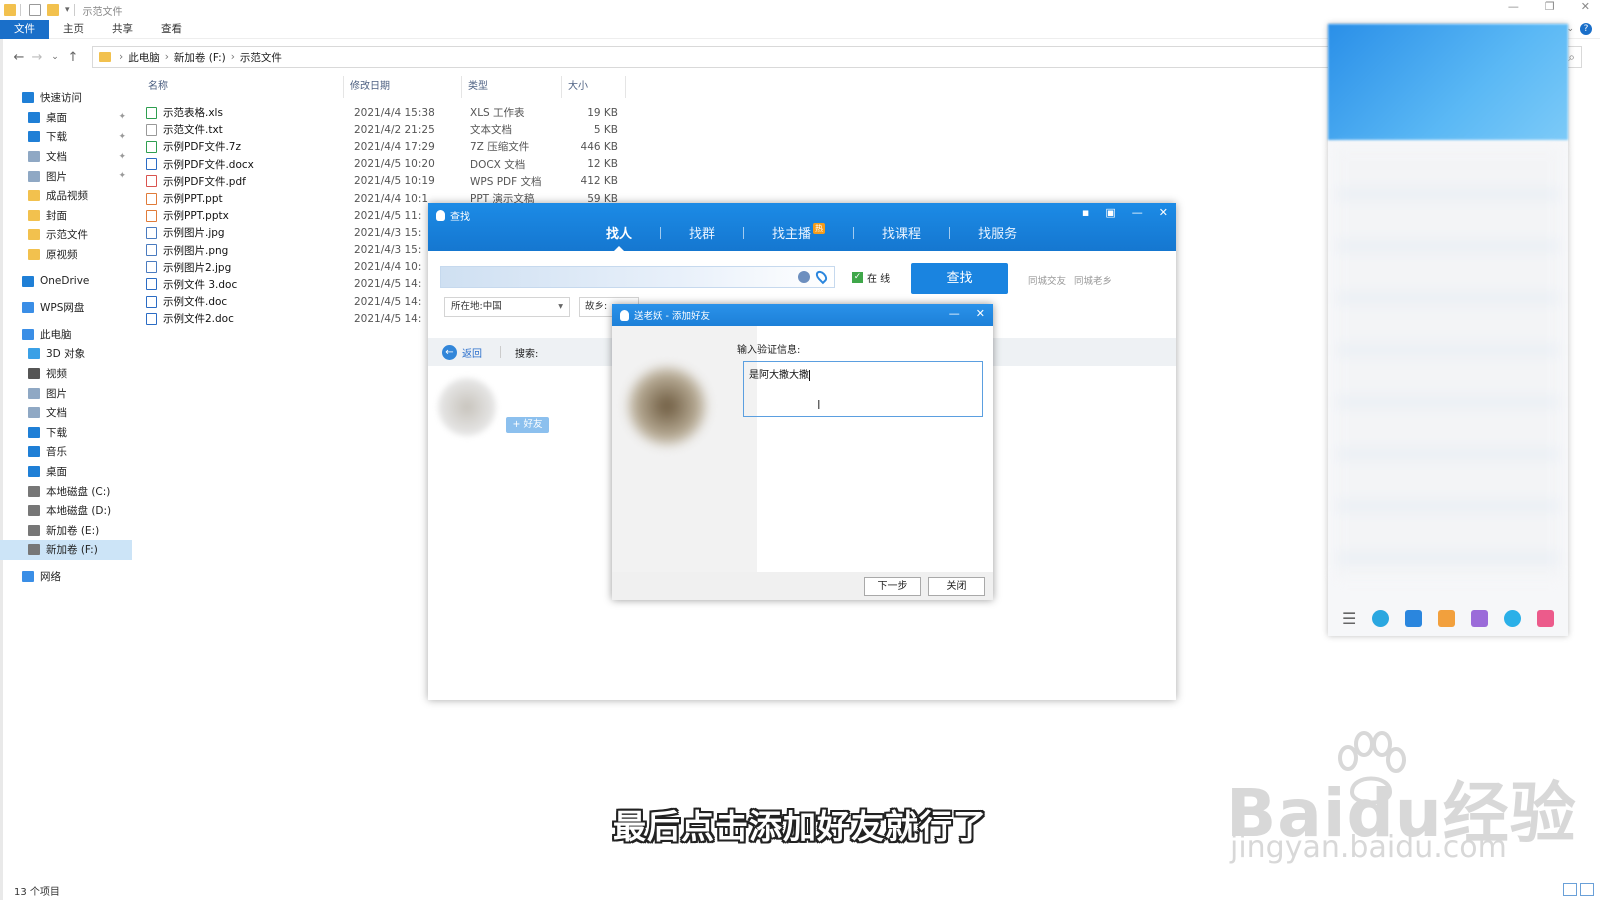 The image size is (1600, 900). Describe the element at coordinates (1571, 57) in the screenshot. I see `search-icon: ⌕` at that location.